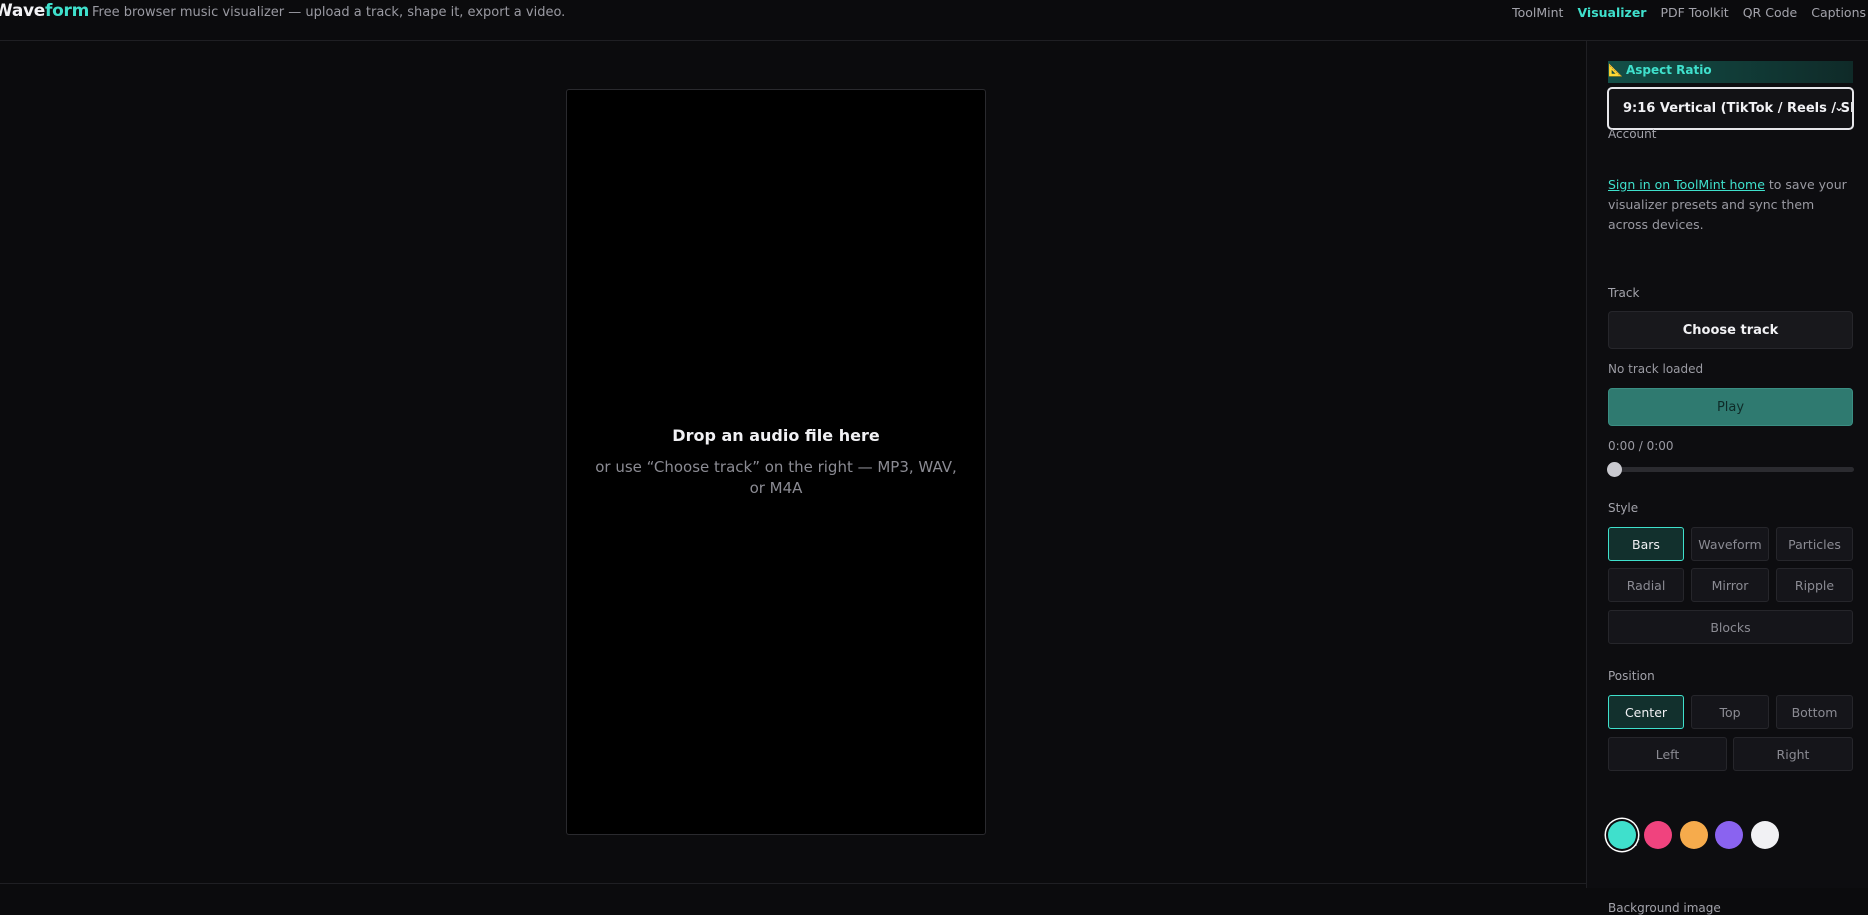 The width and height of the screenshot is (1868, 915). What do you see at coordinates (1838, 12) in the screenshot?
I see `nav-captions: Captions` at bounding box center [1838, 12].